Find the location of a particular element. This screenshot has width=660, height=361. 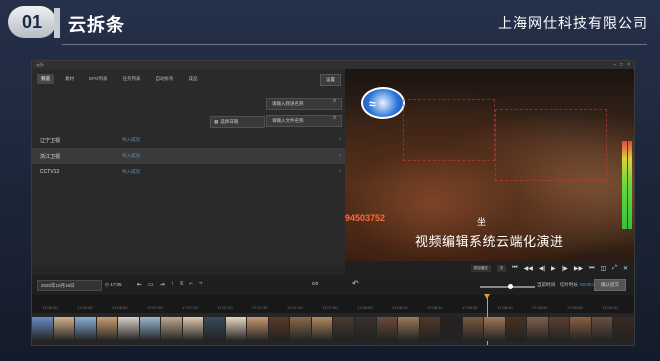

ruler-tick-label: 17:08:30 is located at coordinates (470, 307).